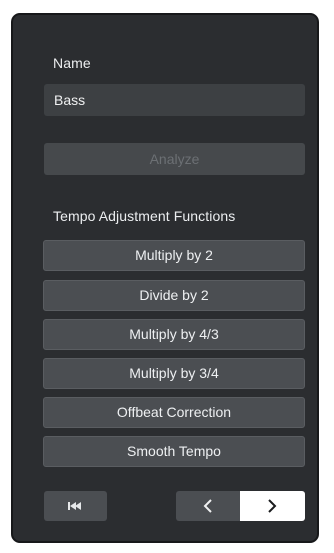 The height and width of the screenshot is (553, 334). I want to click on next-button, so click(272, 506).